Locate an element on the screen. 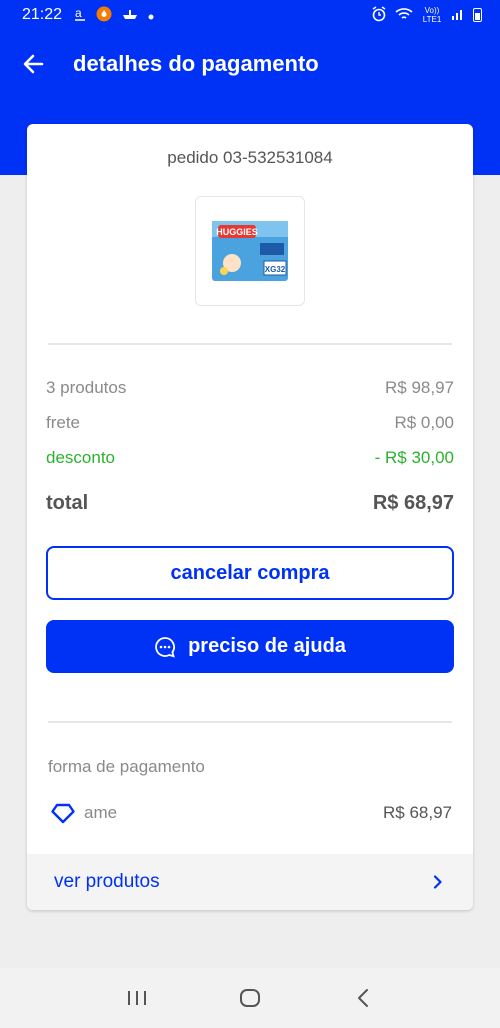 Image resolution: width=500 pixels, height=1028 pixels. shipping-value: R$ 0,00 is located at coordinates (424, 422).